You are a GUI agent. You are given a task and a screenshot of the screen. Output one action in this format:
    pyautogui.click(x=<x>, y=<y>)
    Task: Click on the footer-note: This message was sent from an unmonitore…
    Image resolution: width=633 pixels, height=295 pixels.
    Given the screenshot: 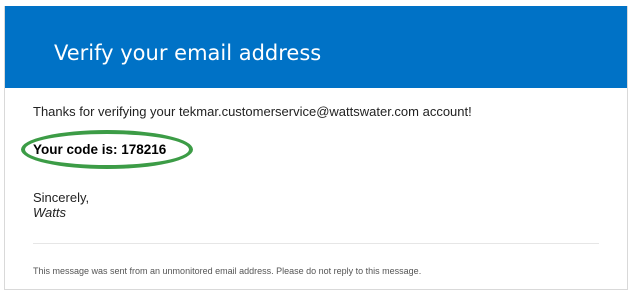 What is the action you would take?
    pyautogui.click(x=227, y=271)
    